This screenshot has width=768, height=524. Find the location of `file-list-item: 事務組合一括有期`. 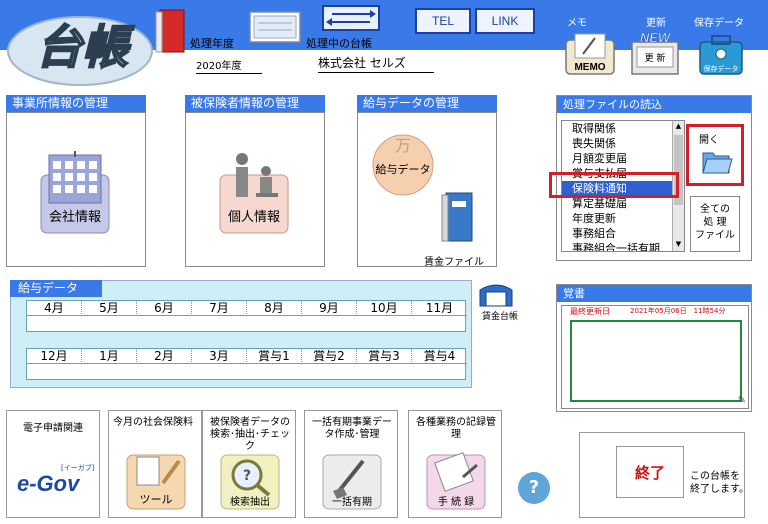

file-list-item: 事務組合一括有期 is located at coordinates (623, 246).